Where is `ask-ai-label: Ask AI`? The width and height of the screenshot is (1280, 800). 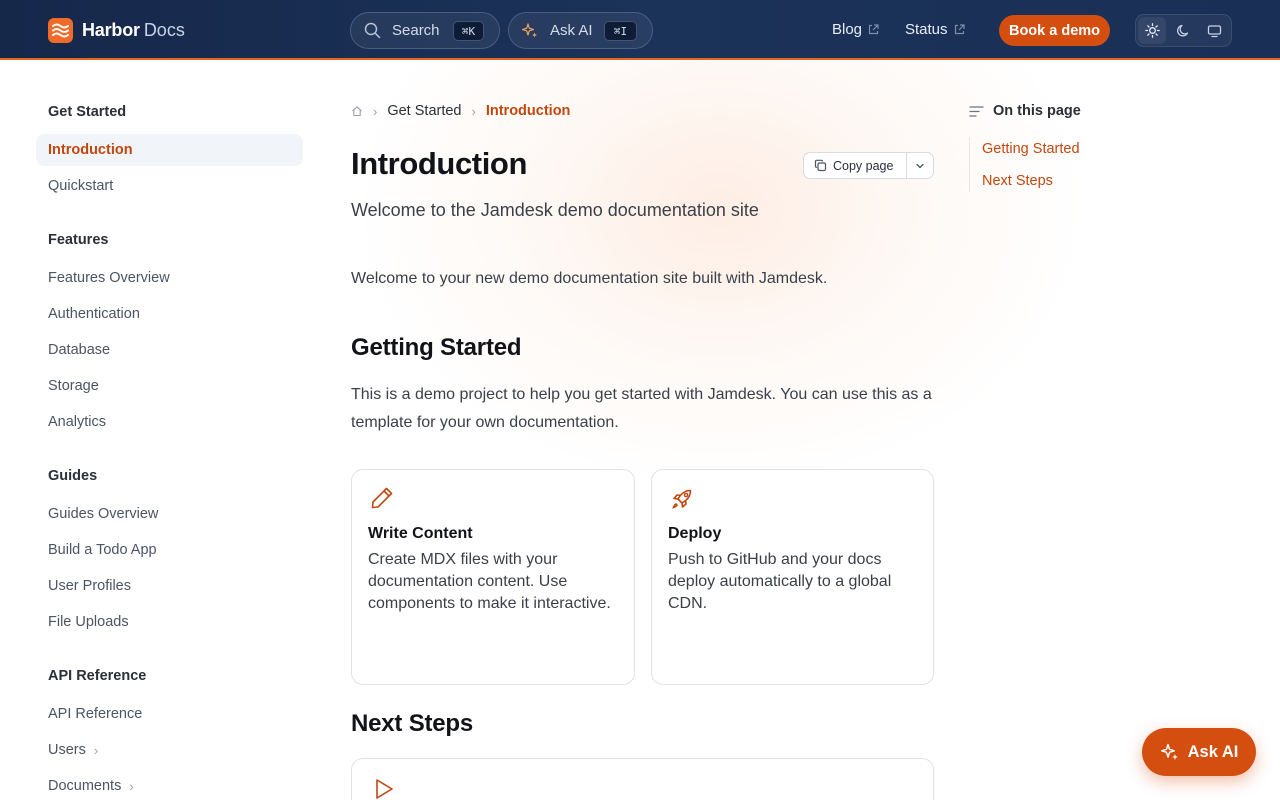
ask-ai-label: Ask AI is located at coordinates (571, 30).